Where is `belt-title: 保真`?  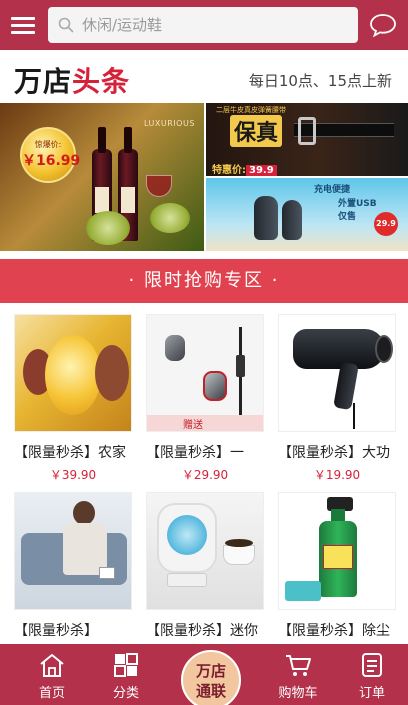
belt-title: 保真 is located at coordinates (256, 131).